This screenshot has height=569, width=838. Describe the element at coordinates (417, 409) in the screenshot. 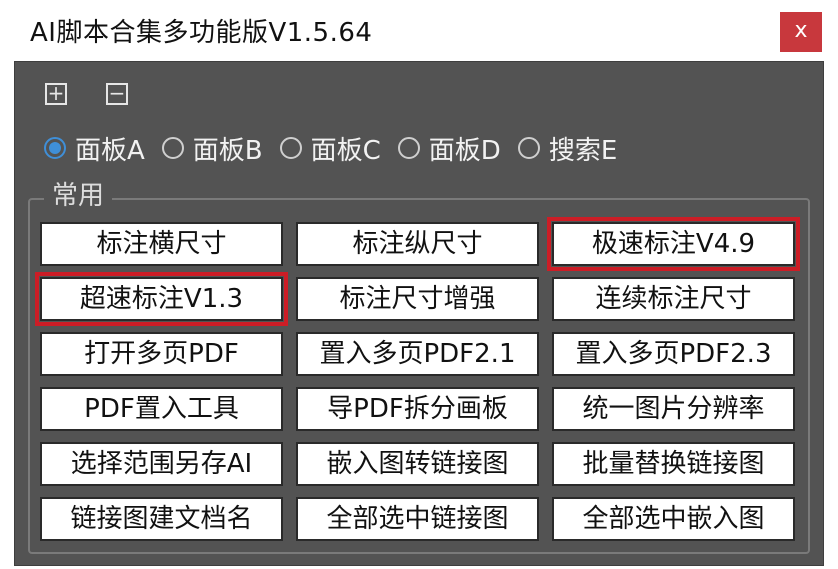

I see `export-pdf-split-artboard-button: 导PDF拆分画板` at that location.